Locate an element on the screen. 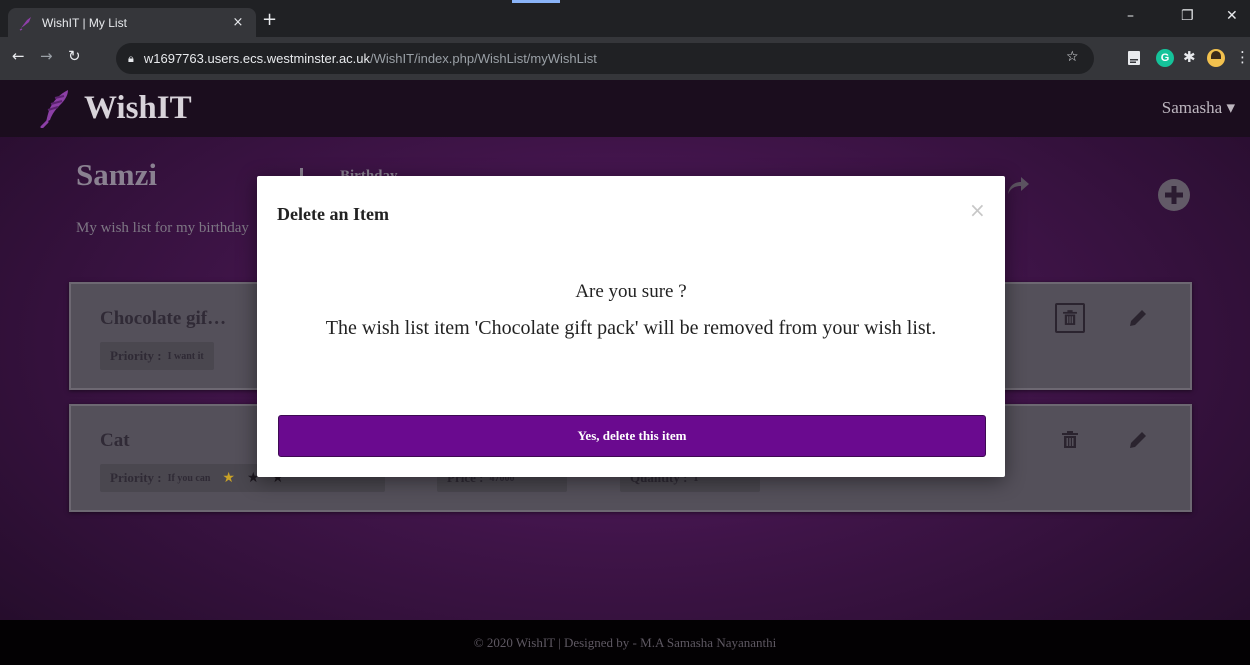 This screenshot has width=1250, height=665. restore-icon: ❐ is located at coordinates (1187, 16).